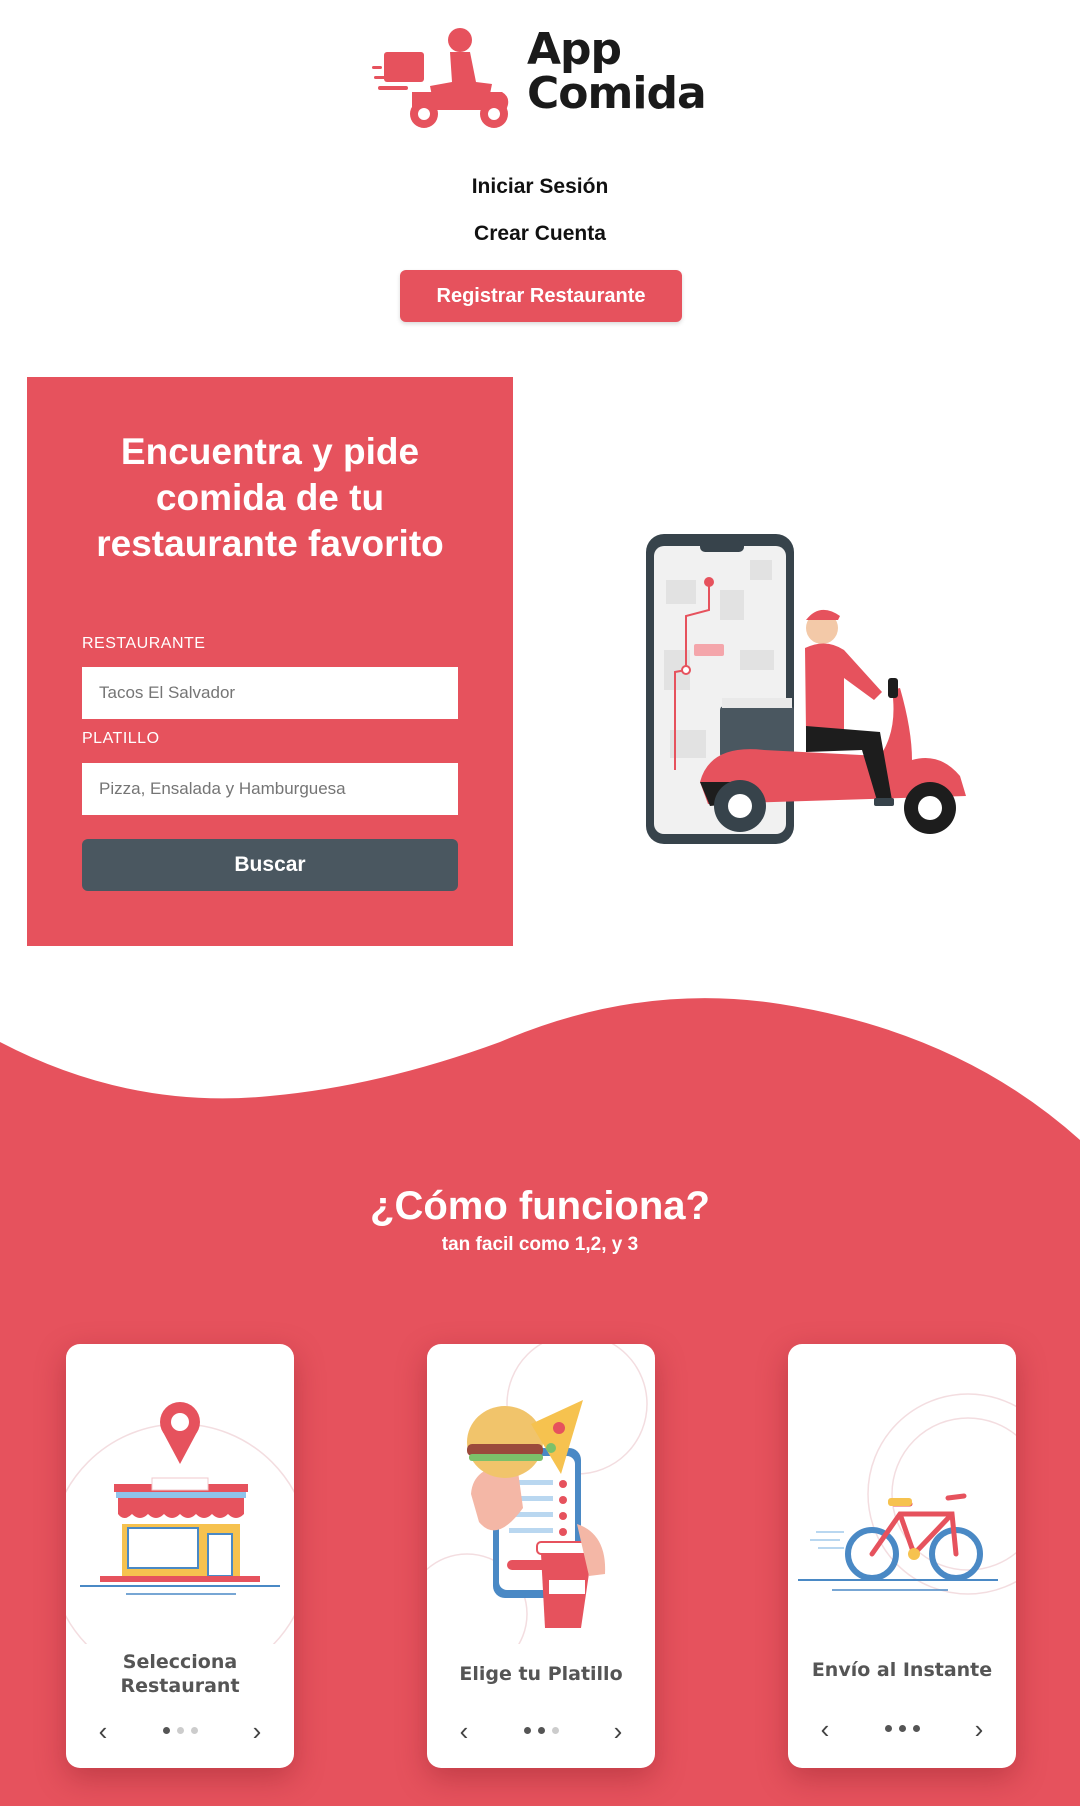 The height and width of the screenshot is (1806, 1080). I want to click on storefront-icon, so click(180, 1523).